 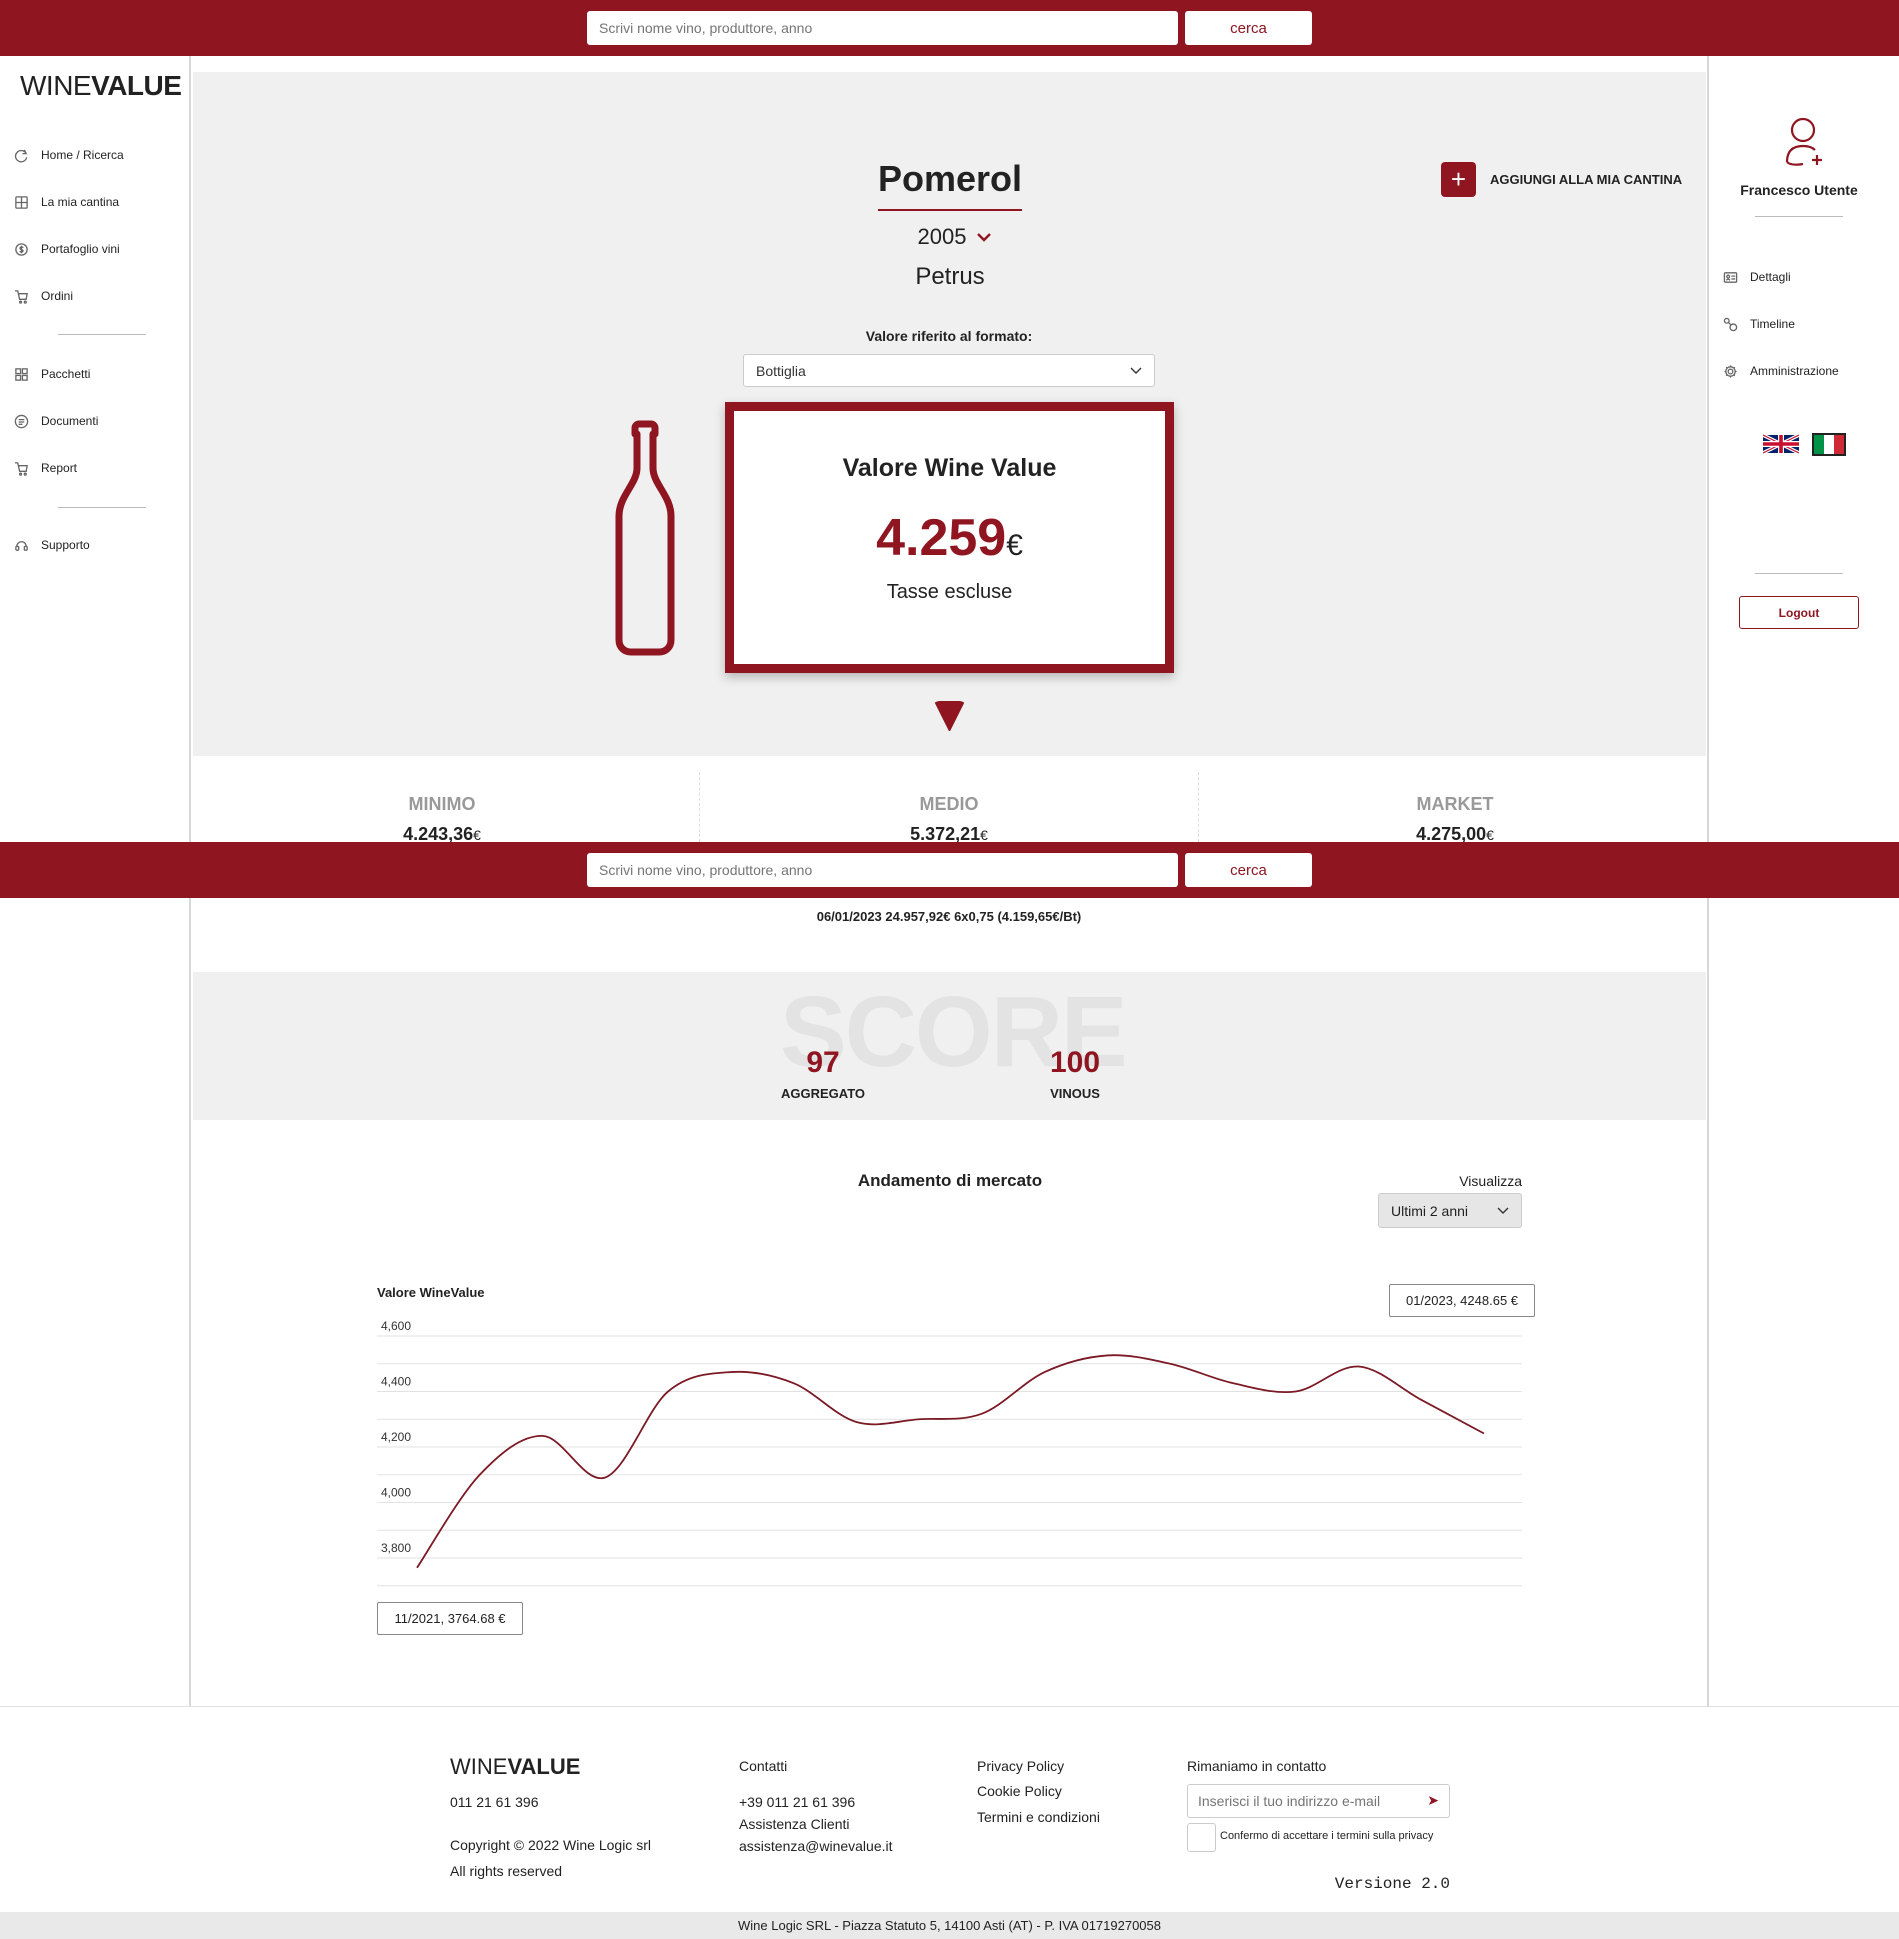 I want to click on score-aggregate-label: AGGREGATO, so click(x=823, y=1093).